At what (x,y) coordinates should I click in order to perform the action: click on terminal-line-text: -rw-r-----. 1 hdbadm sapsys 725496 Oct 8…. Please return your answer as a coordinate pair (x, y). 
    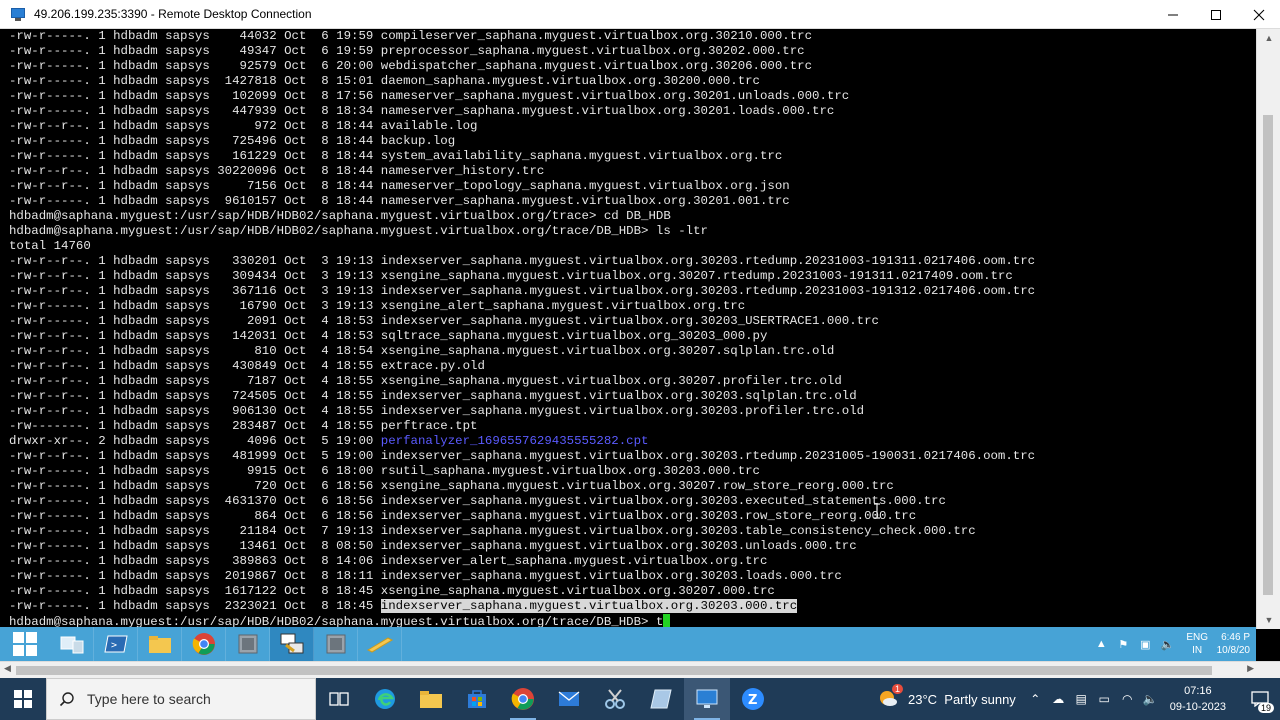
    Looking at the image, I should click on (232, 141).